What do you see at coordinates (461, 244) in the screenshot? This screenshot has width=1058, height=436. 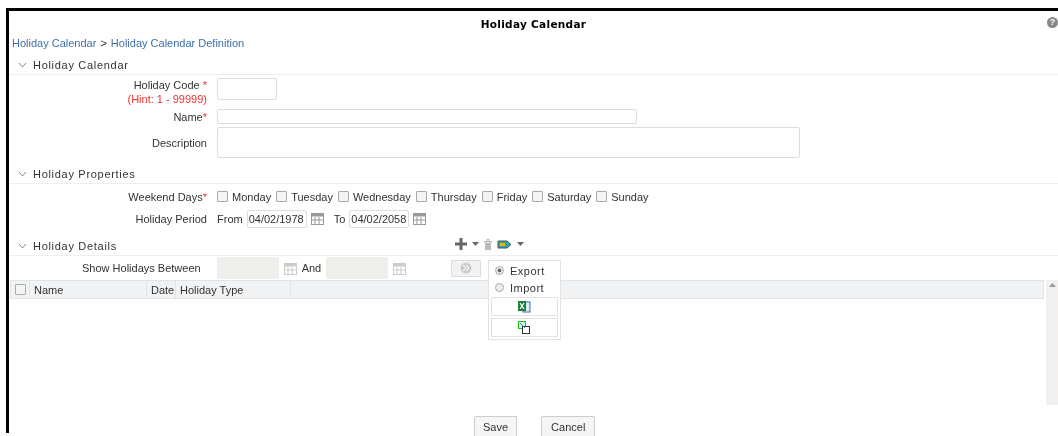 I see `add-icon` at bounding box center [461, 244].